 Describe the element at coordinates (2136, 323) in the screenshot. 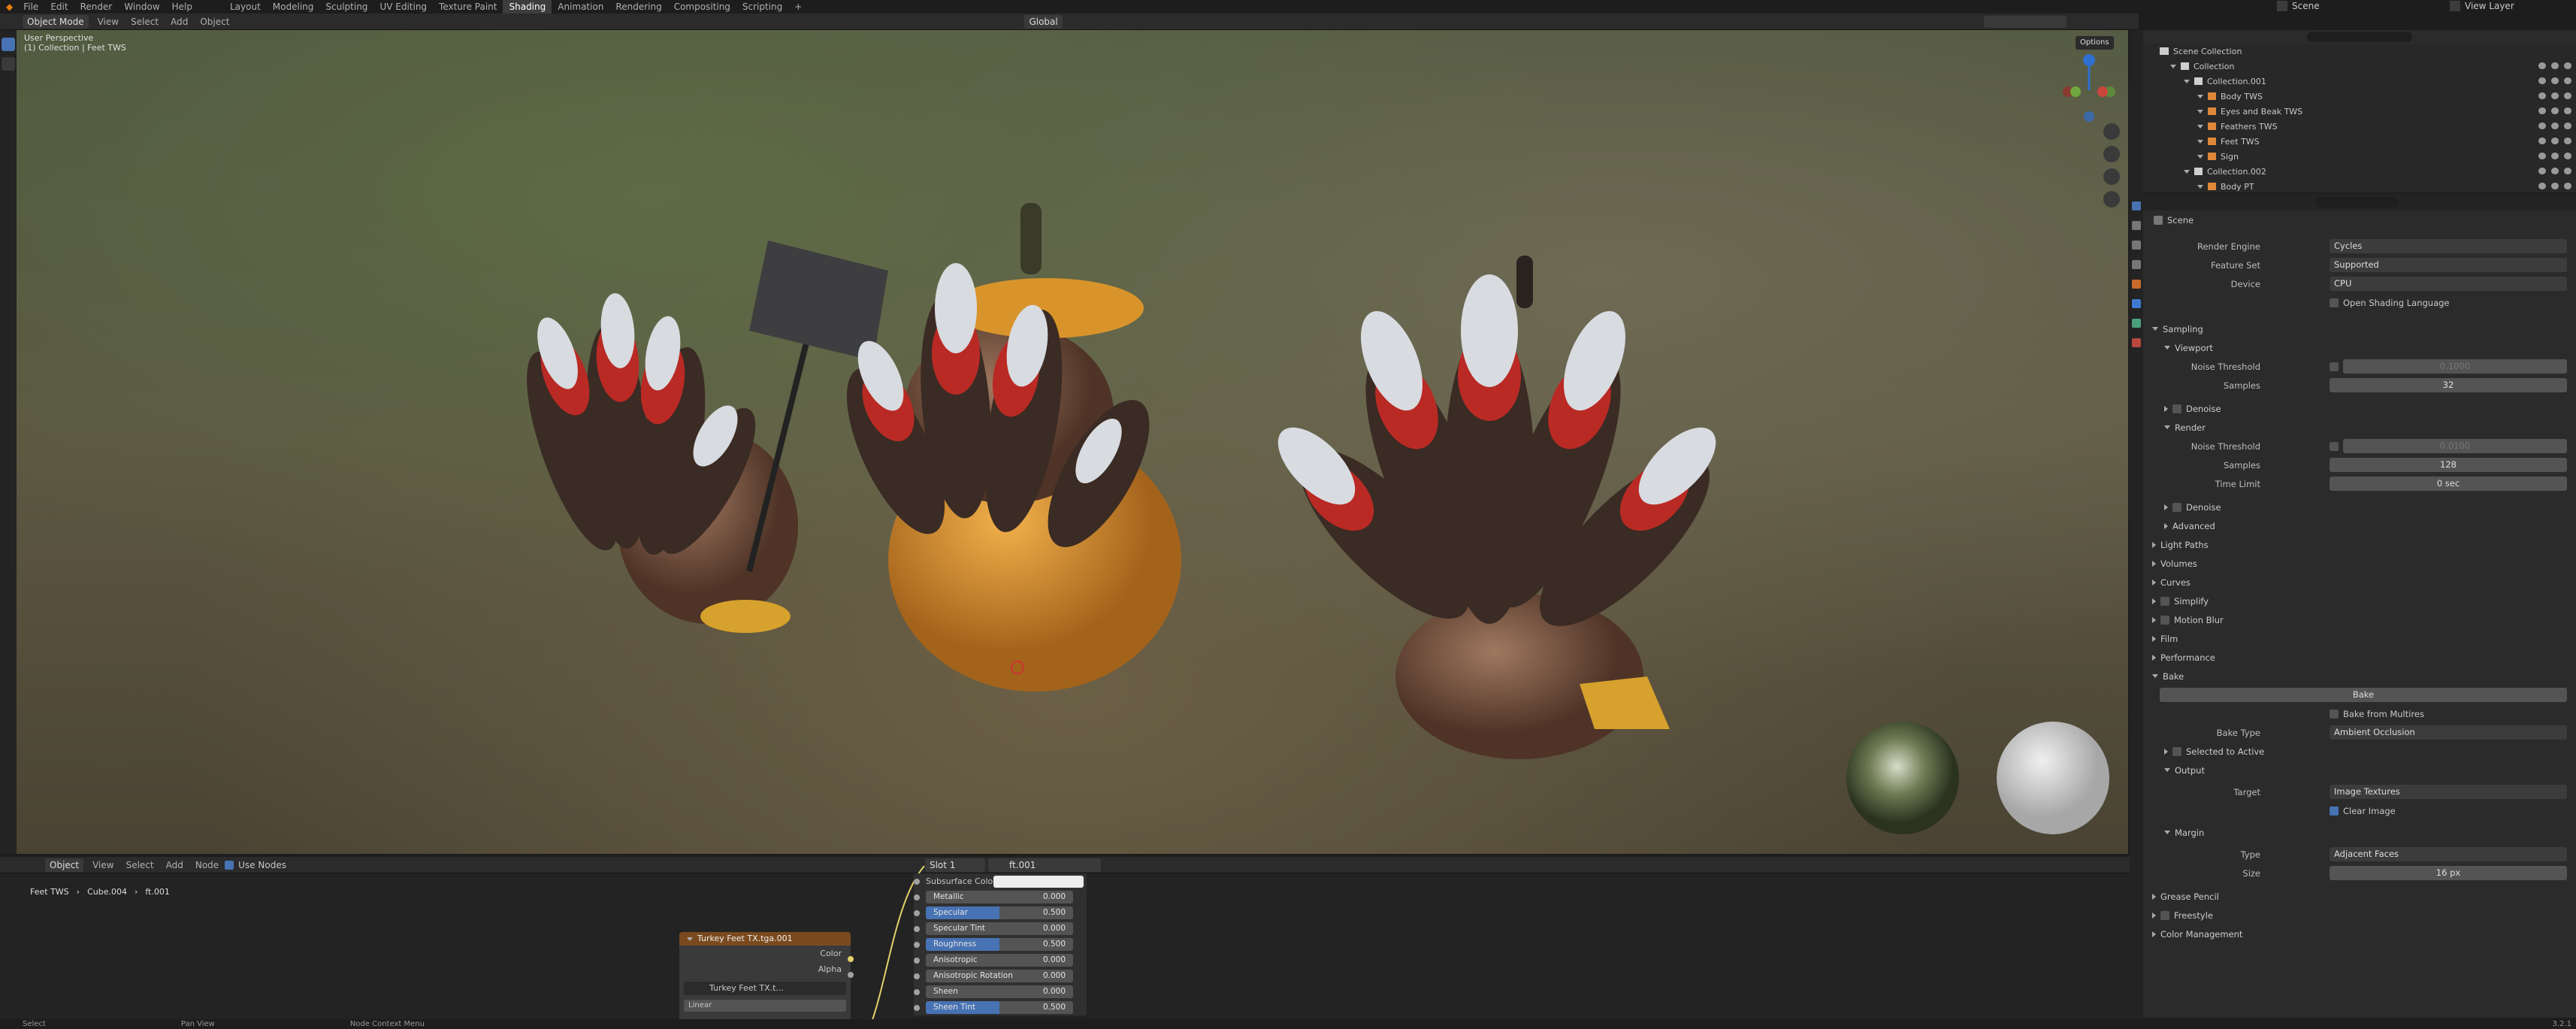

I see `data-tab-icon` at that location.